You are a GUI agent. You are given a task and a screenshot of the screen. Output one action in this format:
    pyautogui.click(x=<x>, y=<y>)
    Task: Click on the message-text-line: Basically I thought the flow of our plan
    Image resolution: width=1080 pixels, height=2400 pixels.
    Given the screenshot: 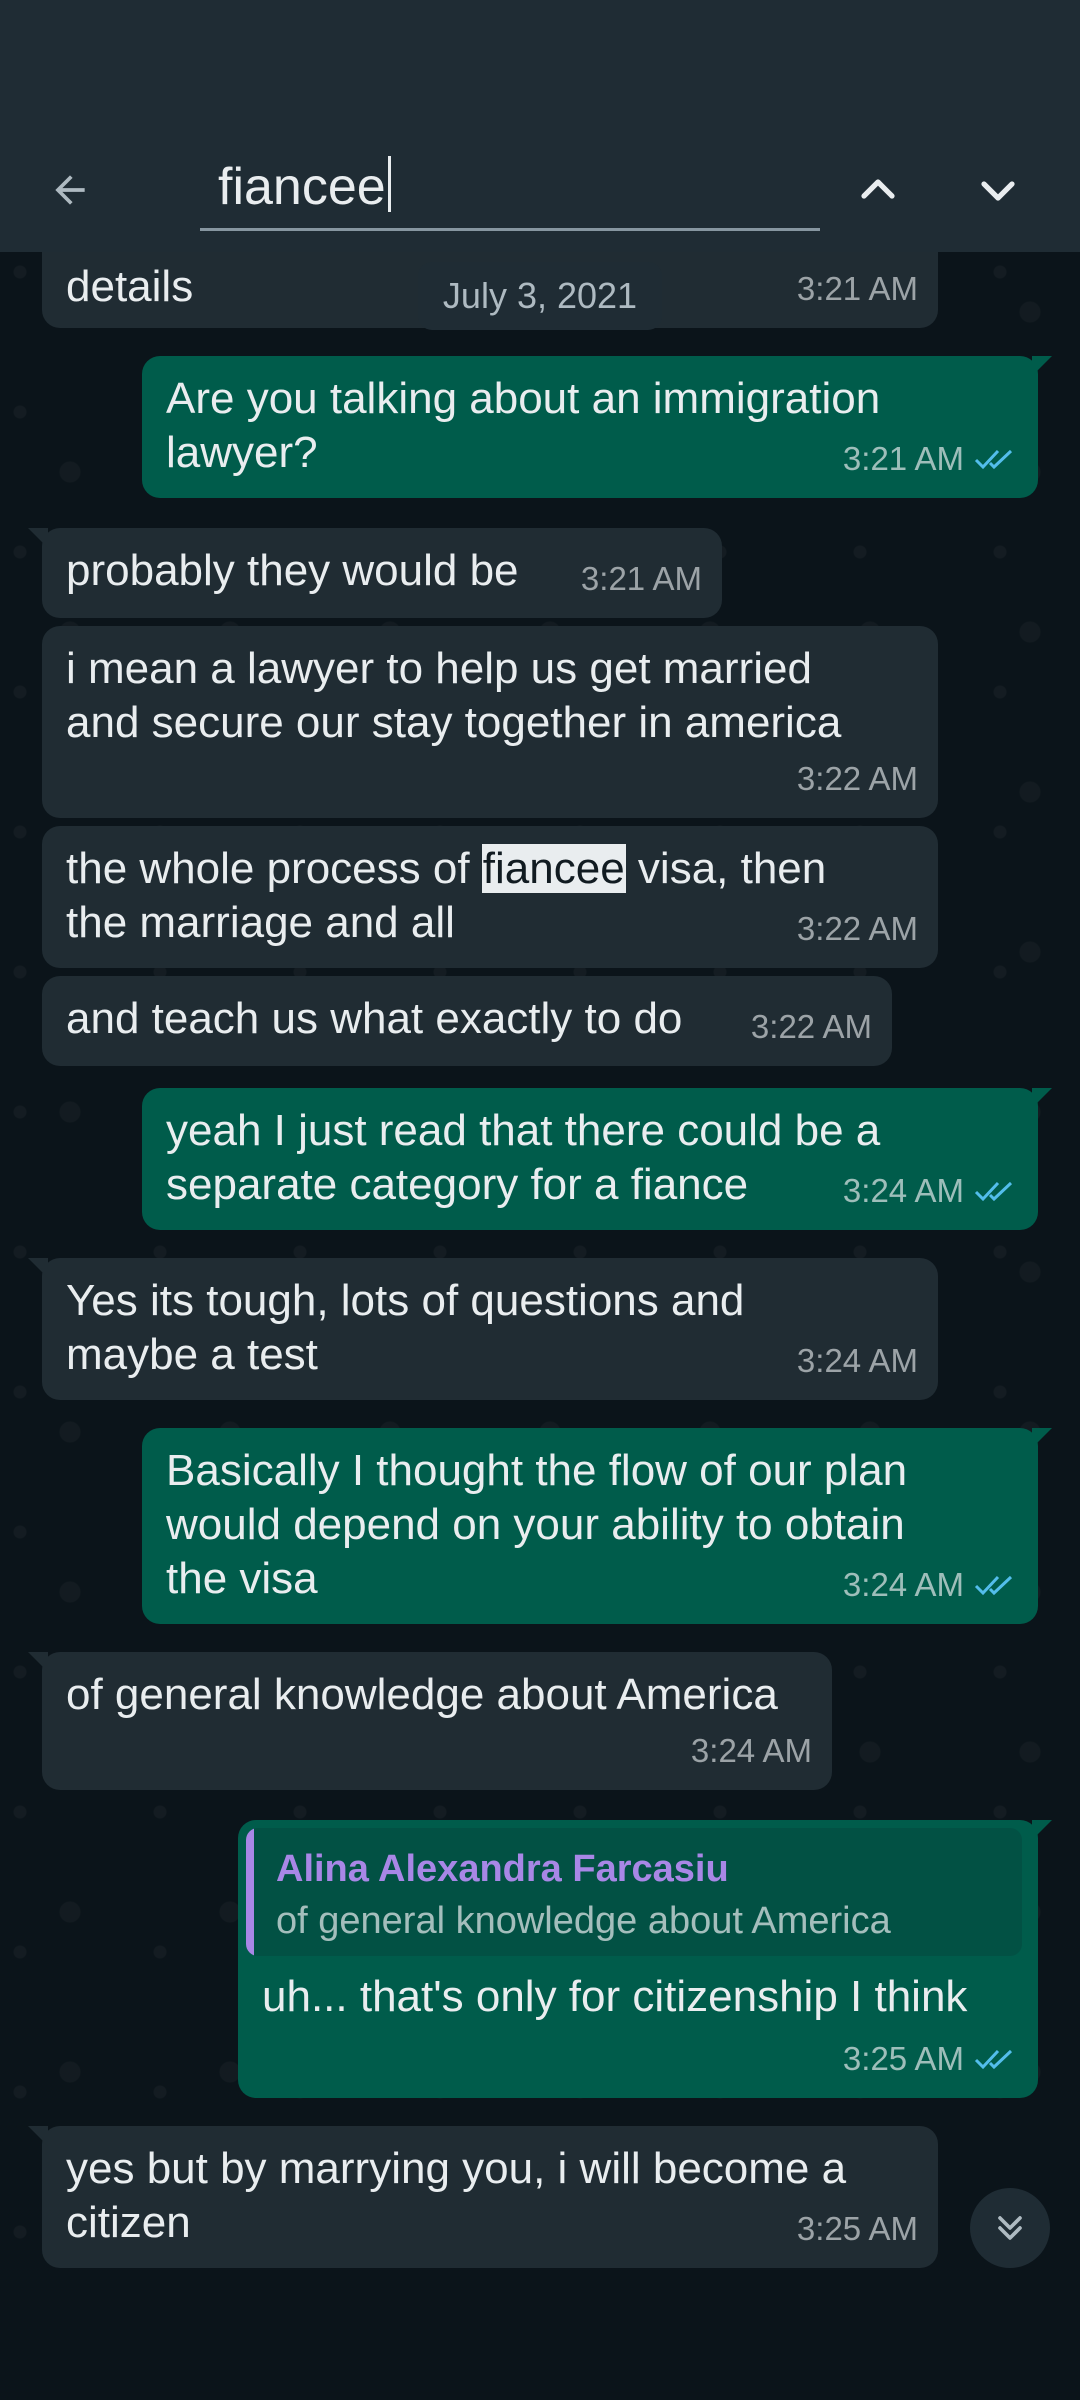 What is the action you would take?
    pyautogui.click(x=537, y=1470)
    